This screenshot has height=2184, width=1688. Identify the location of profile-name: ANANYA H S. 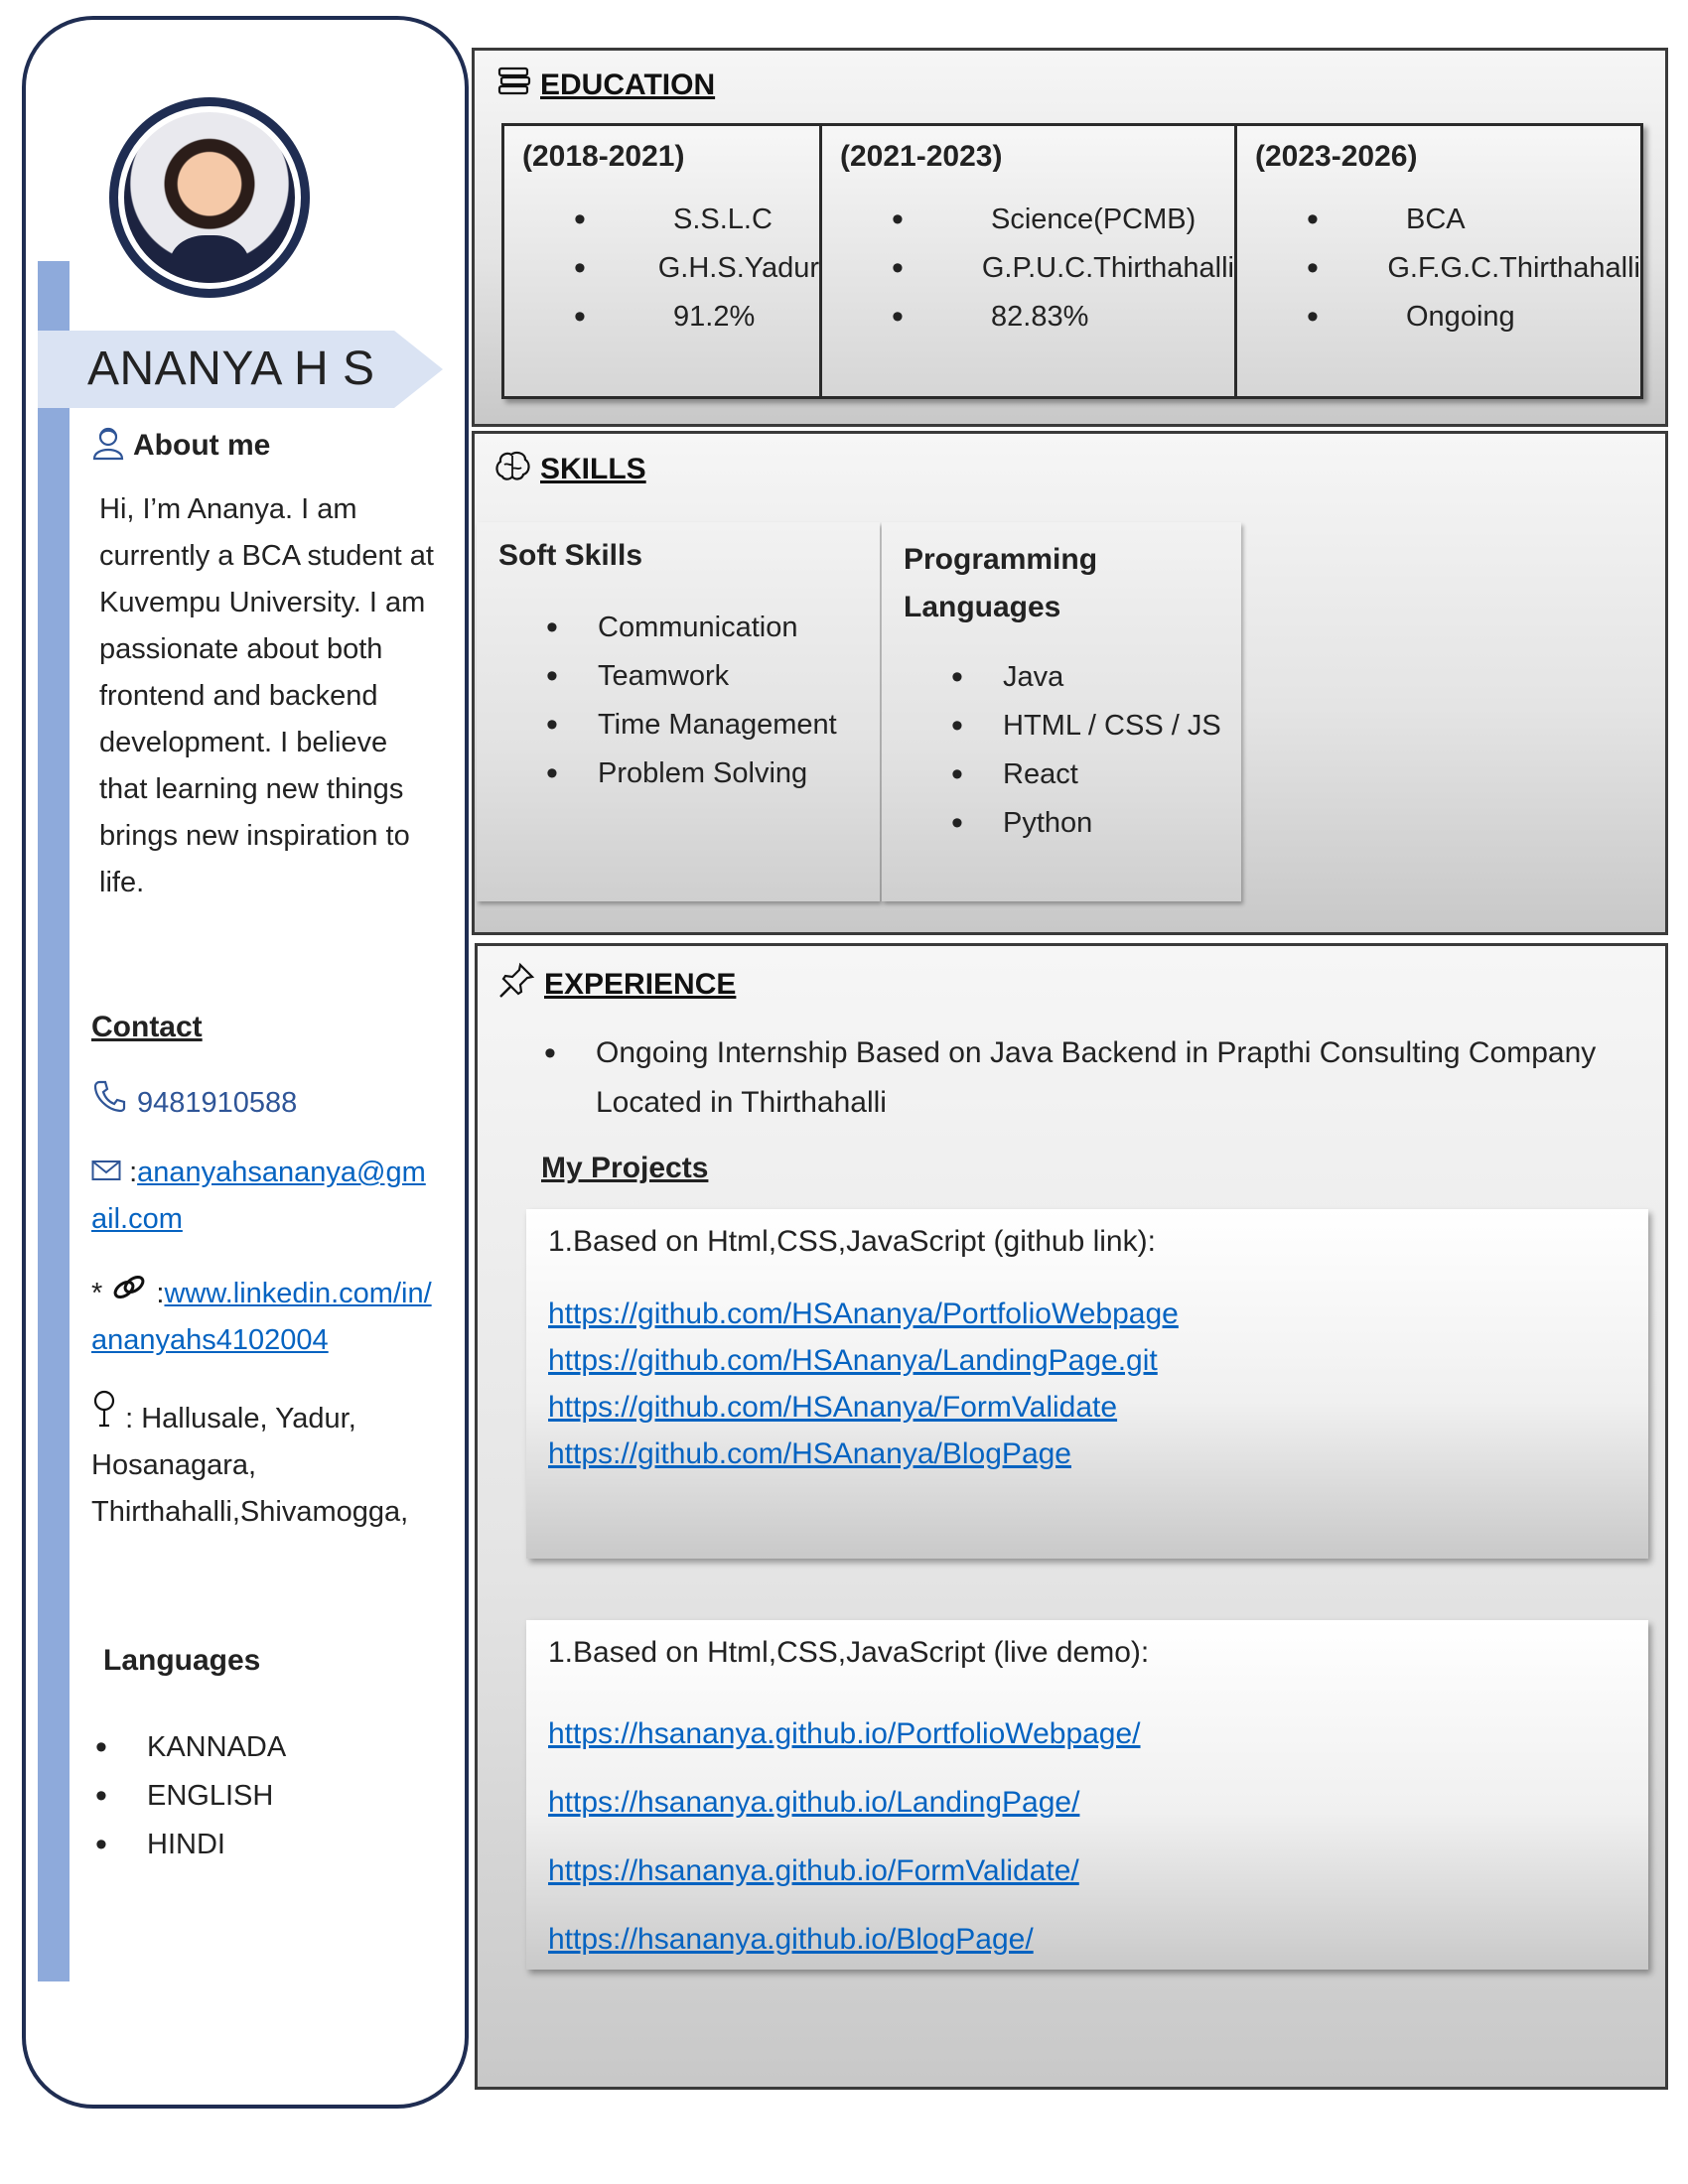
(231, 368).